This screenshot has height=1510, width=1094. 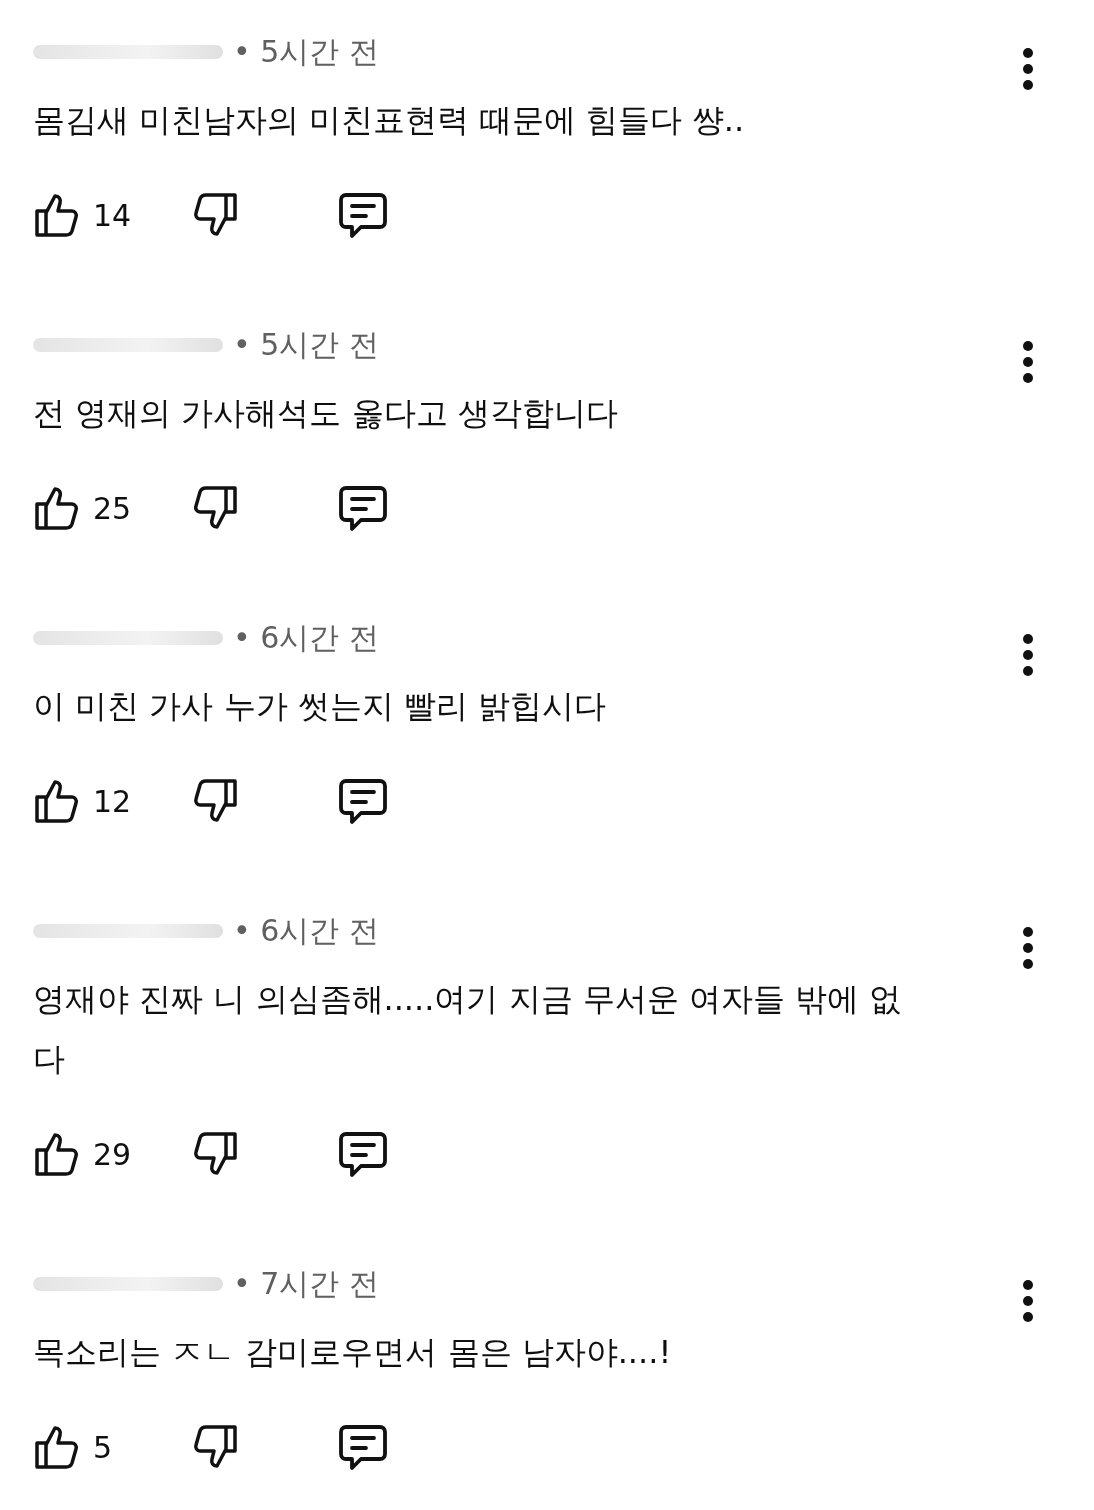 I want to click on comment-text: 이 미친 가사 누가 썻는지 빨리 밝힙시다, so click(x=320, y=706).